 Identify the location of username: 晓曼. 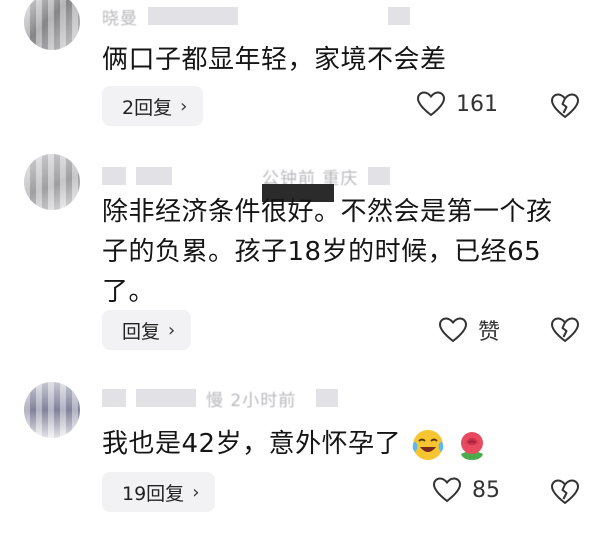
(120, 16).